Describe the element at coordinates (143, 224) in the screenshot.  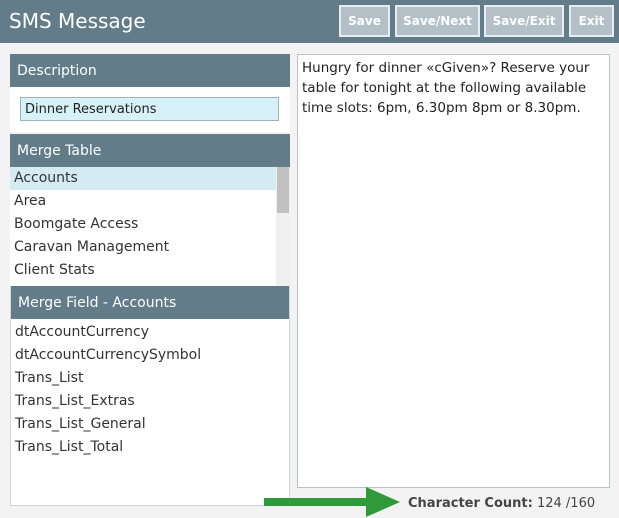
I see `merge-table-item-boomgate-access: Boomgate Access` at that location.